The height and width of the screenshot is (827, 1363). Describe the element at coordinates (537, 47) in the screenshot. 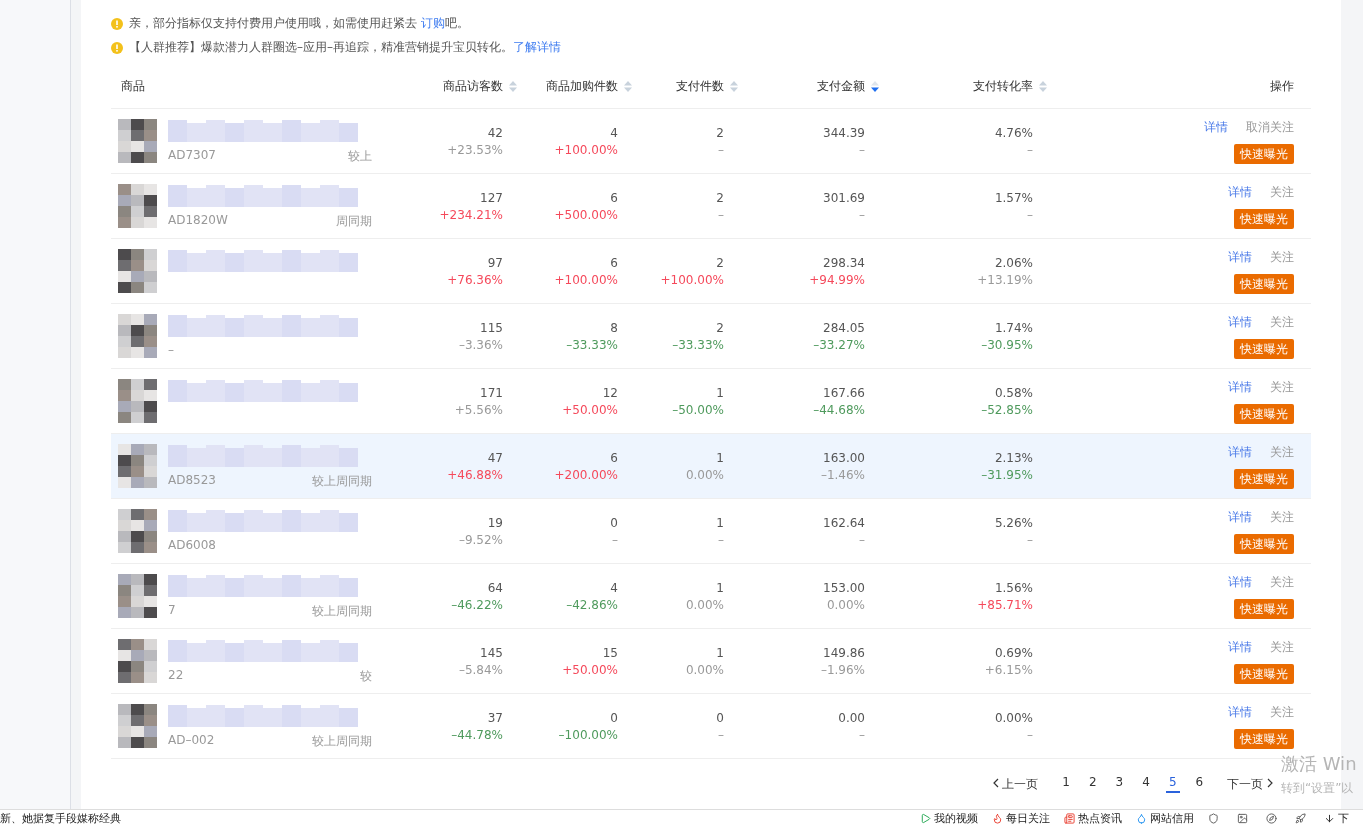

I see `notice-link: 了解详情` at that location.